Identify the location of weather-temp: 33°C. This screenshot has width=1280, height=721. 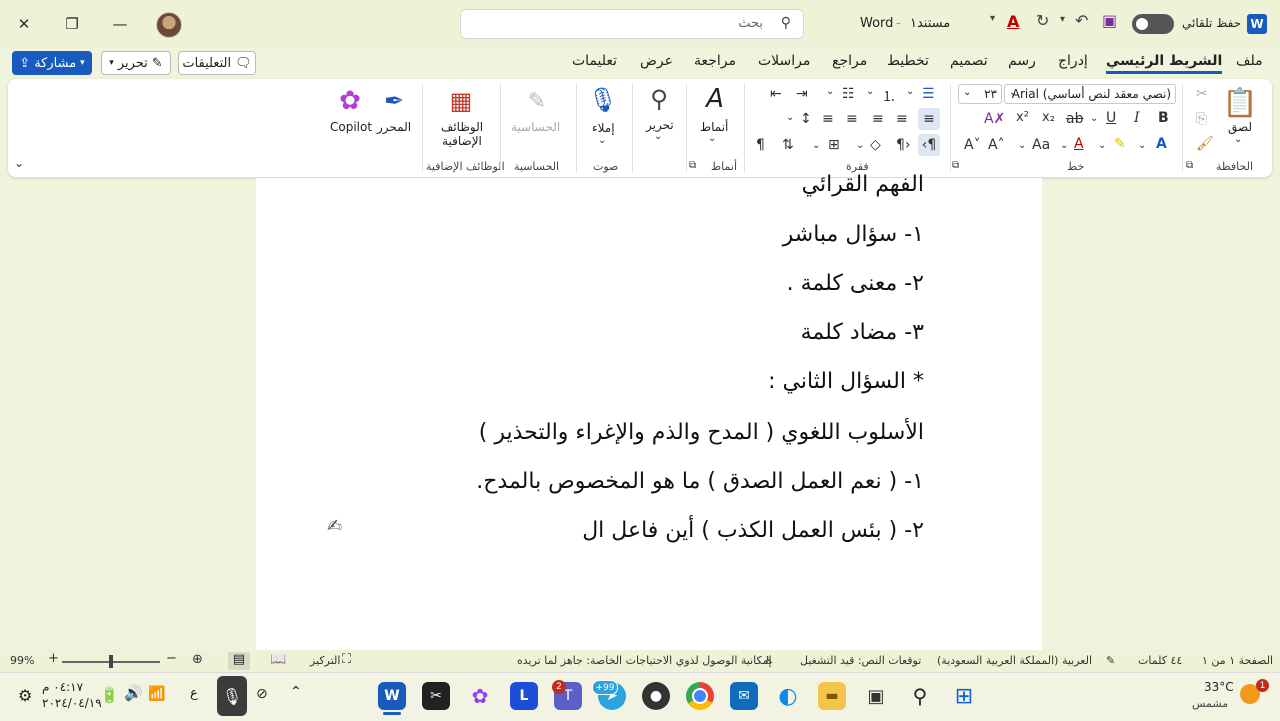
(1219, 687).